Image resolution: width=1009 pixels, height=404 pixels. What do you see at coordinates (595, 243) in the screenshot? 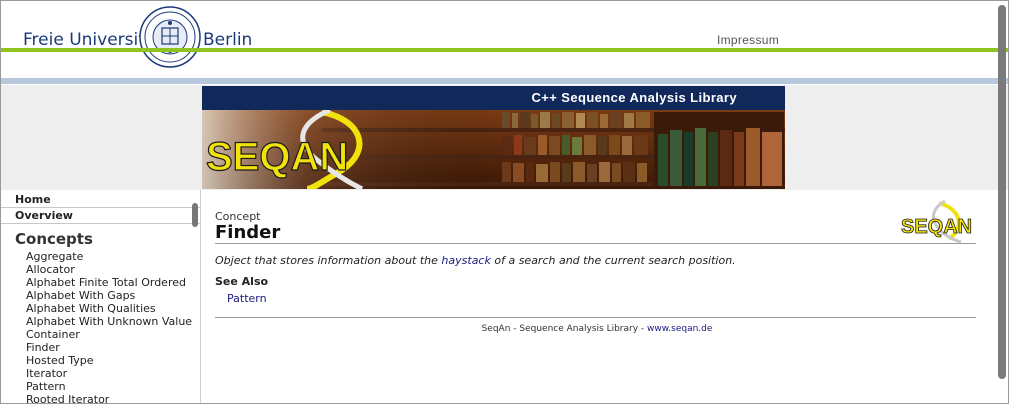
I see `title-divider` at bounding box center [595, 243].